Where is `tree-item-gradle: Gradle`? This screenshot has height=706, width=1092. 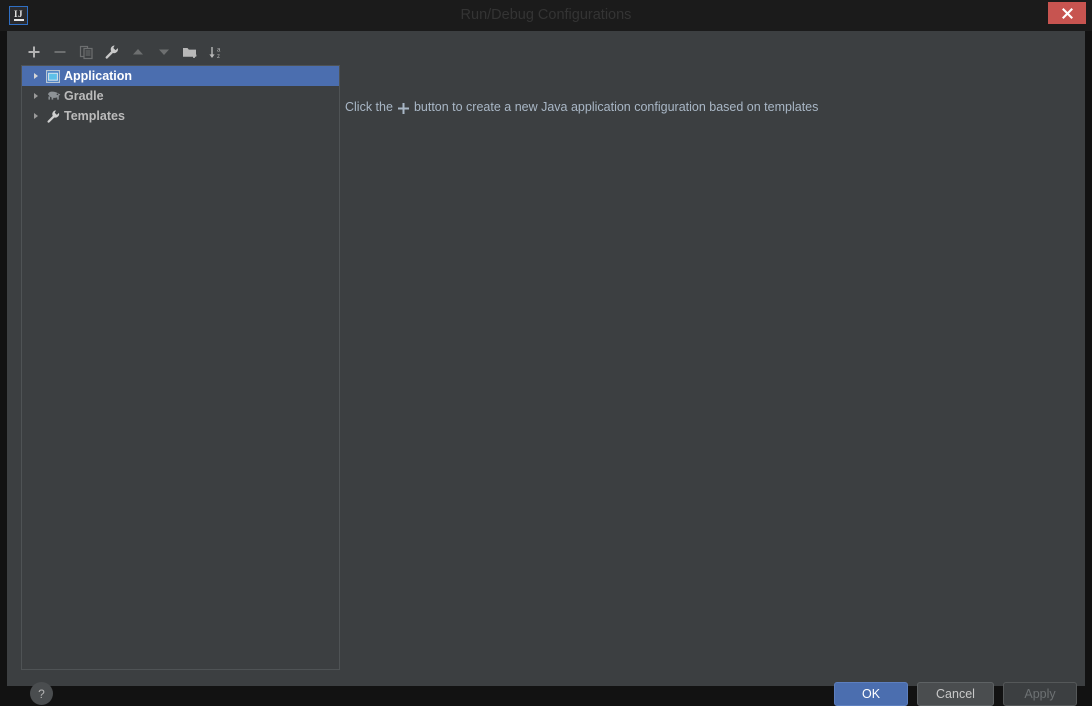
tree-item-gradle: Gradle is located at coordinates (180, 96).